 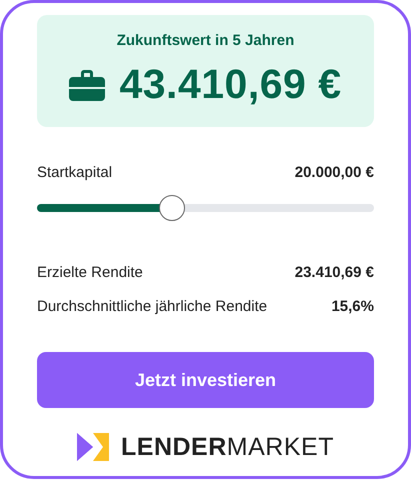 I want to click on slider, so click(x=205, y=208).